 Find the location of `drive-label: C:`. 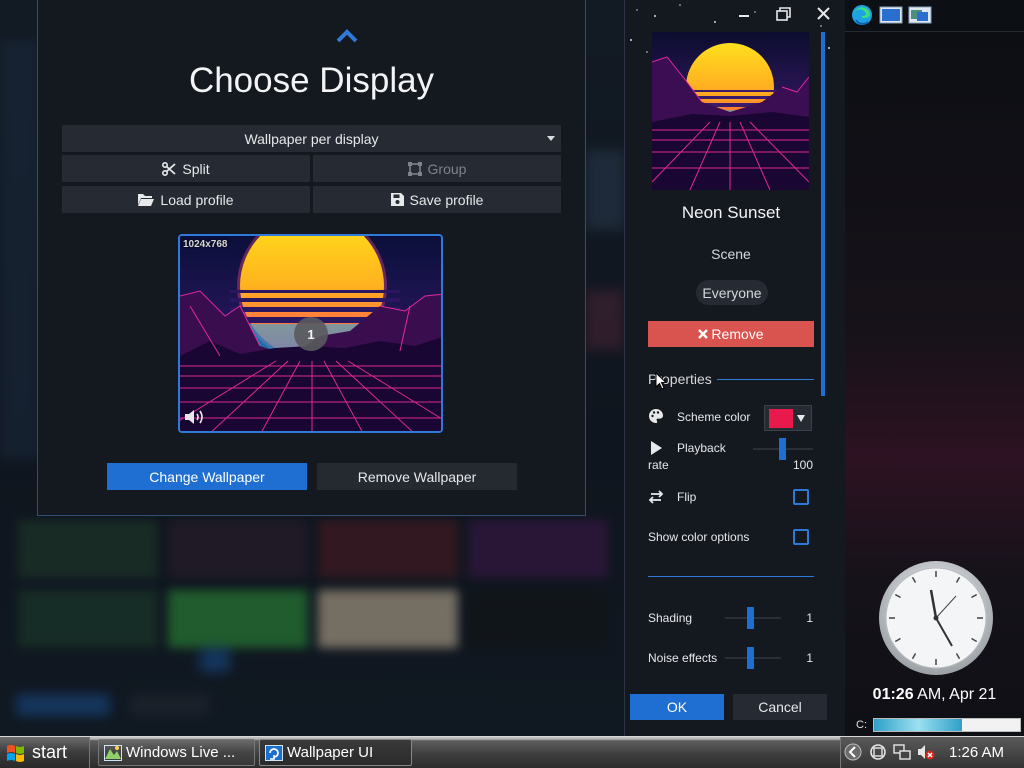

drive-label: C: is located at coordinates (861, 725).